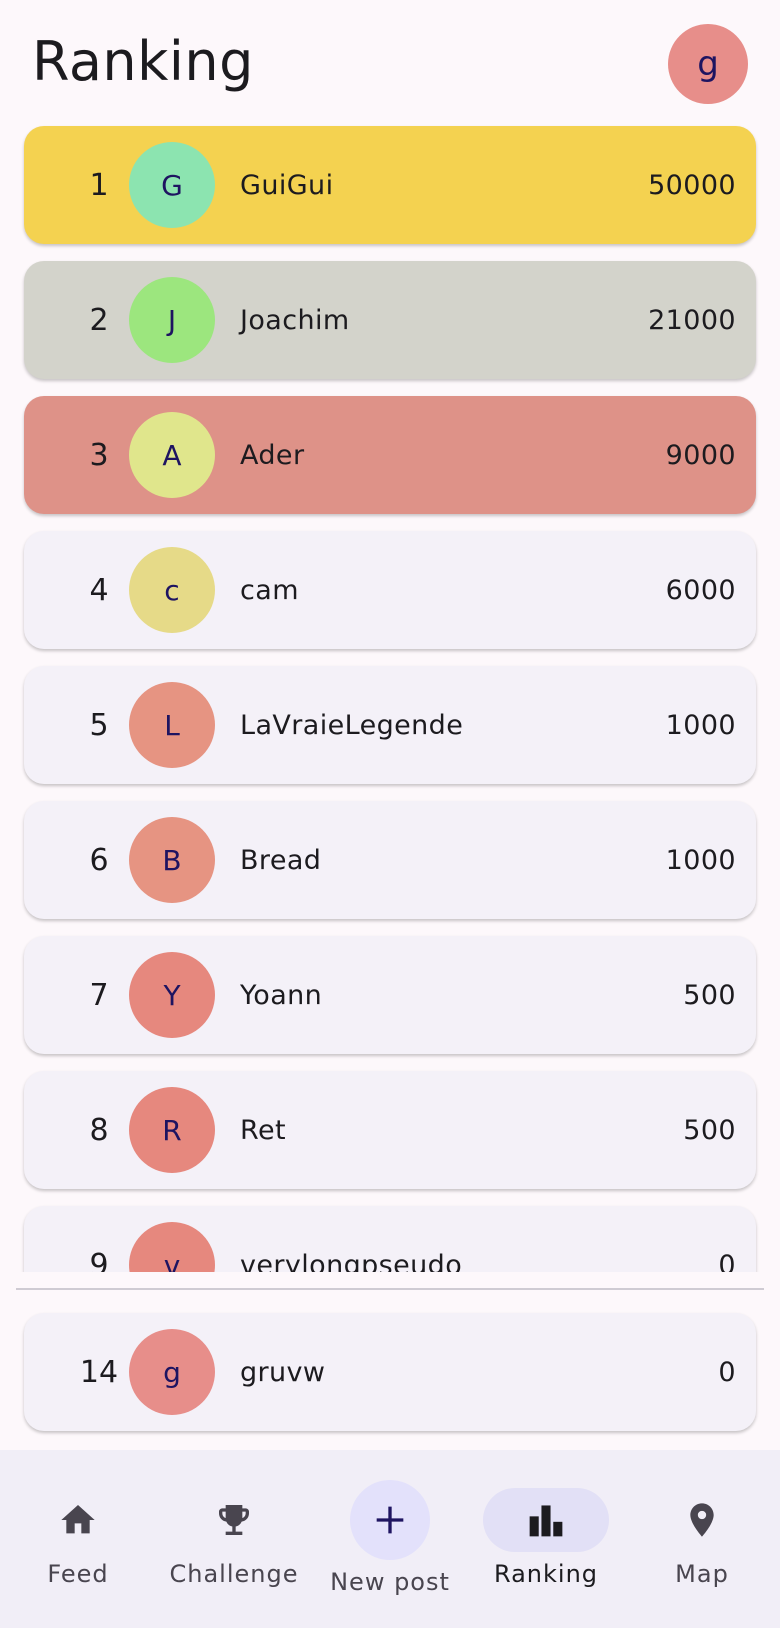 This screenshot has height=1628, width=780. Describe the element at coordinates (281, 860) in the screenshot. I see `user-name: Bread` at that location.